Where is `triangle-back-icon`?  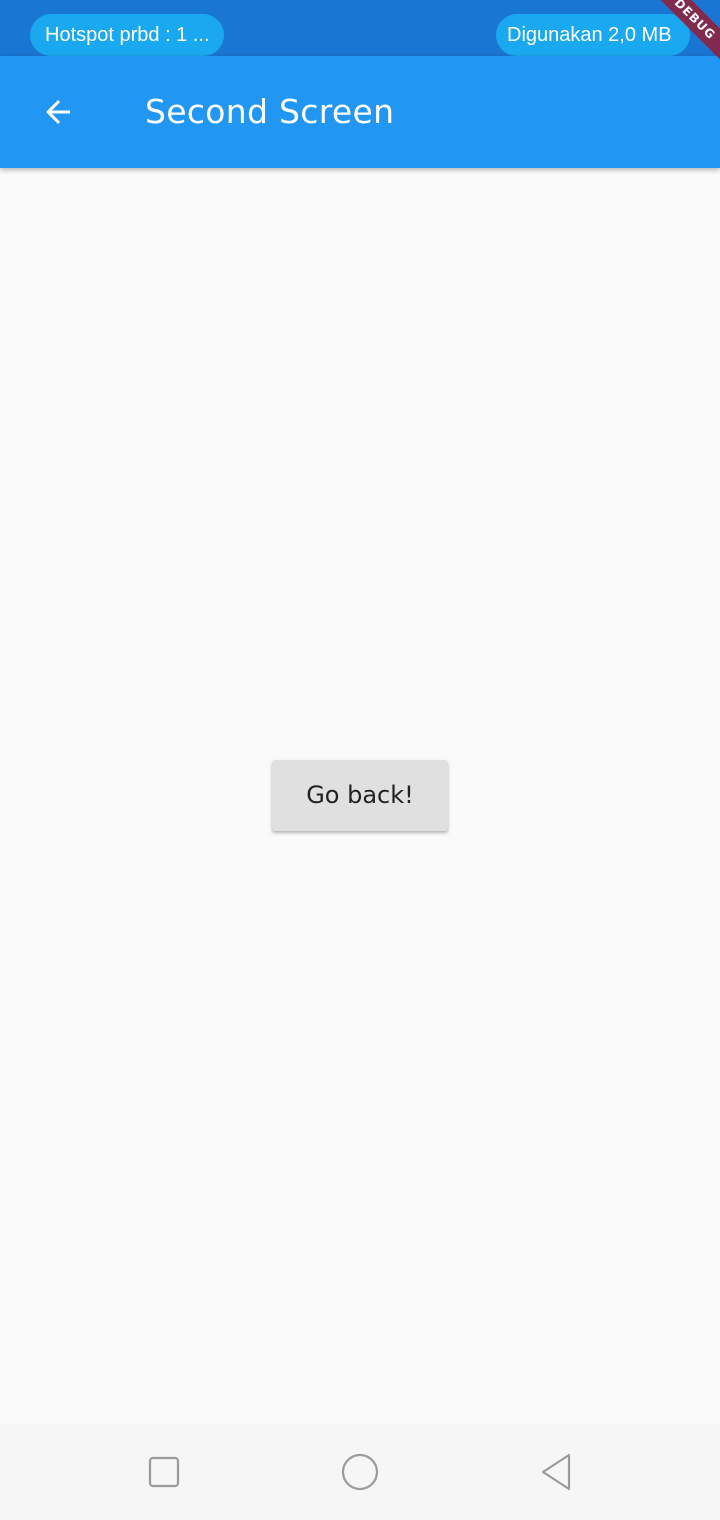 triangle-back-icon is located at coordinates (556, 1472).